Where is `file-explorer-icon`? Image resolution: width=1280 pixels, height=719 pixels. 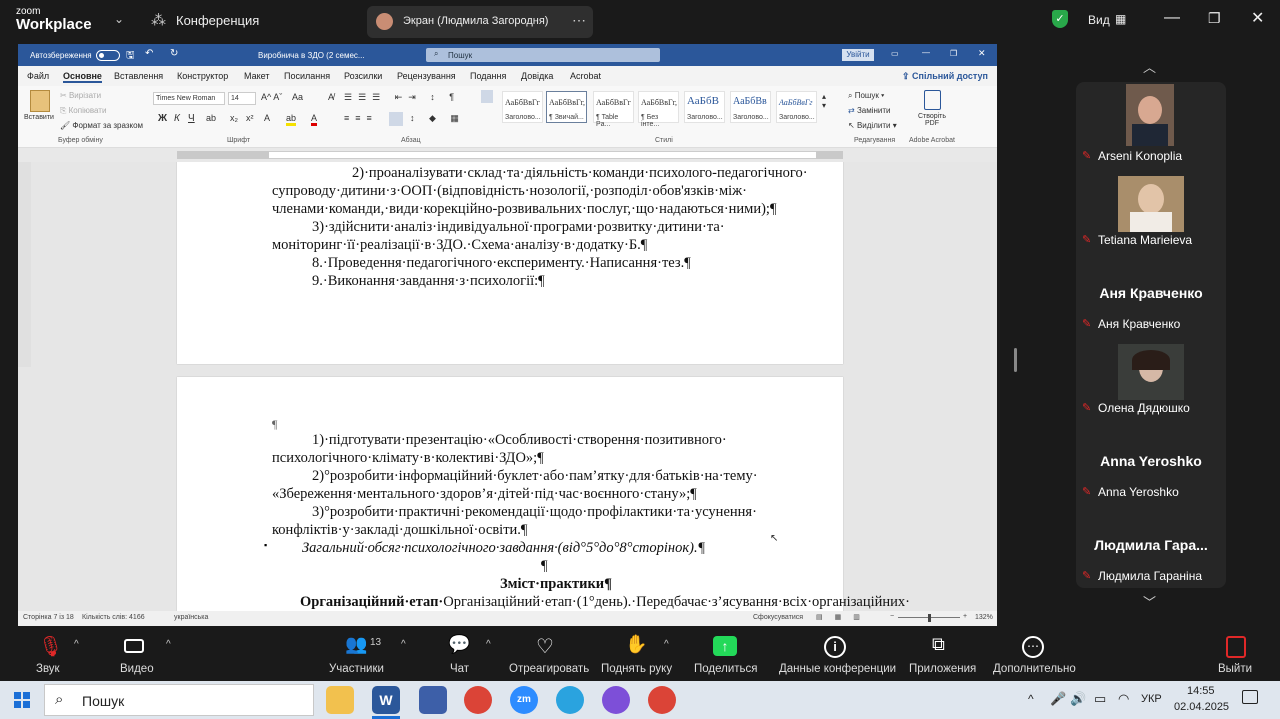 file-explorer-icon is located at coordinates (340, 700).